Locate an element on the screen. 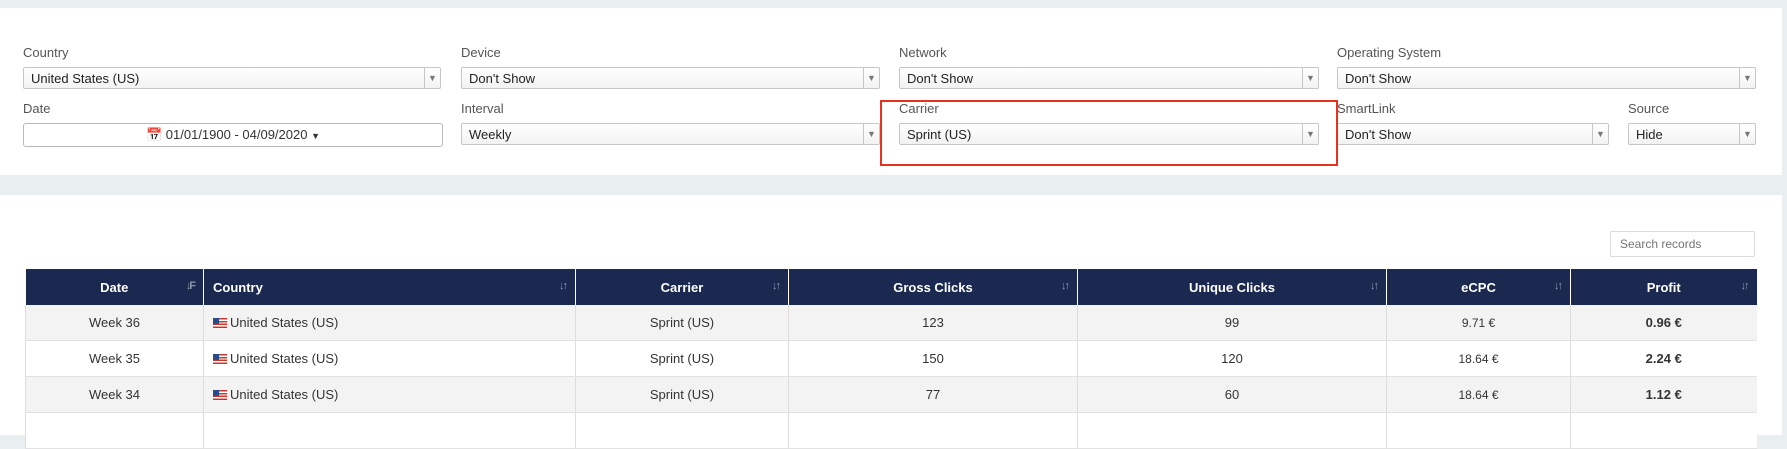  column-header-unique-clicks: Unique Clicks ↓↑ is located at coordinates (1232, 287).